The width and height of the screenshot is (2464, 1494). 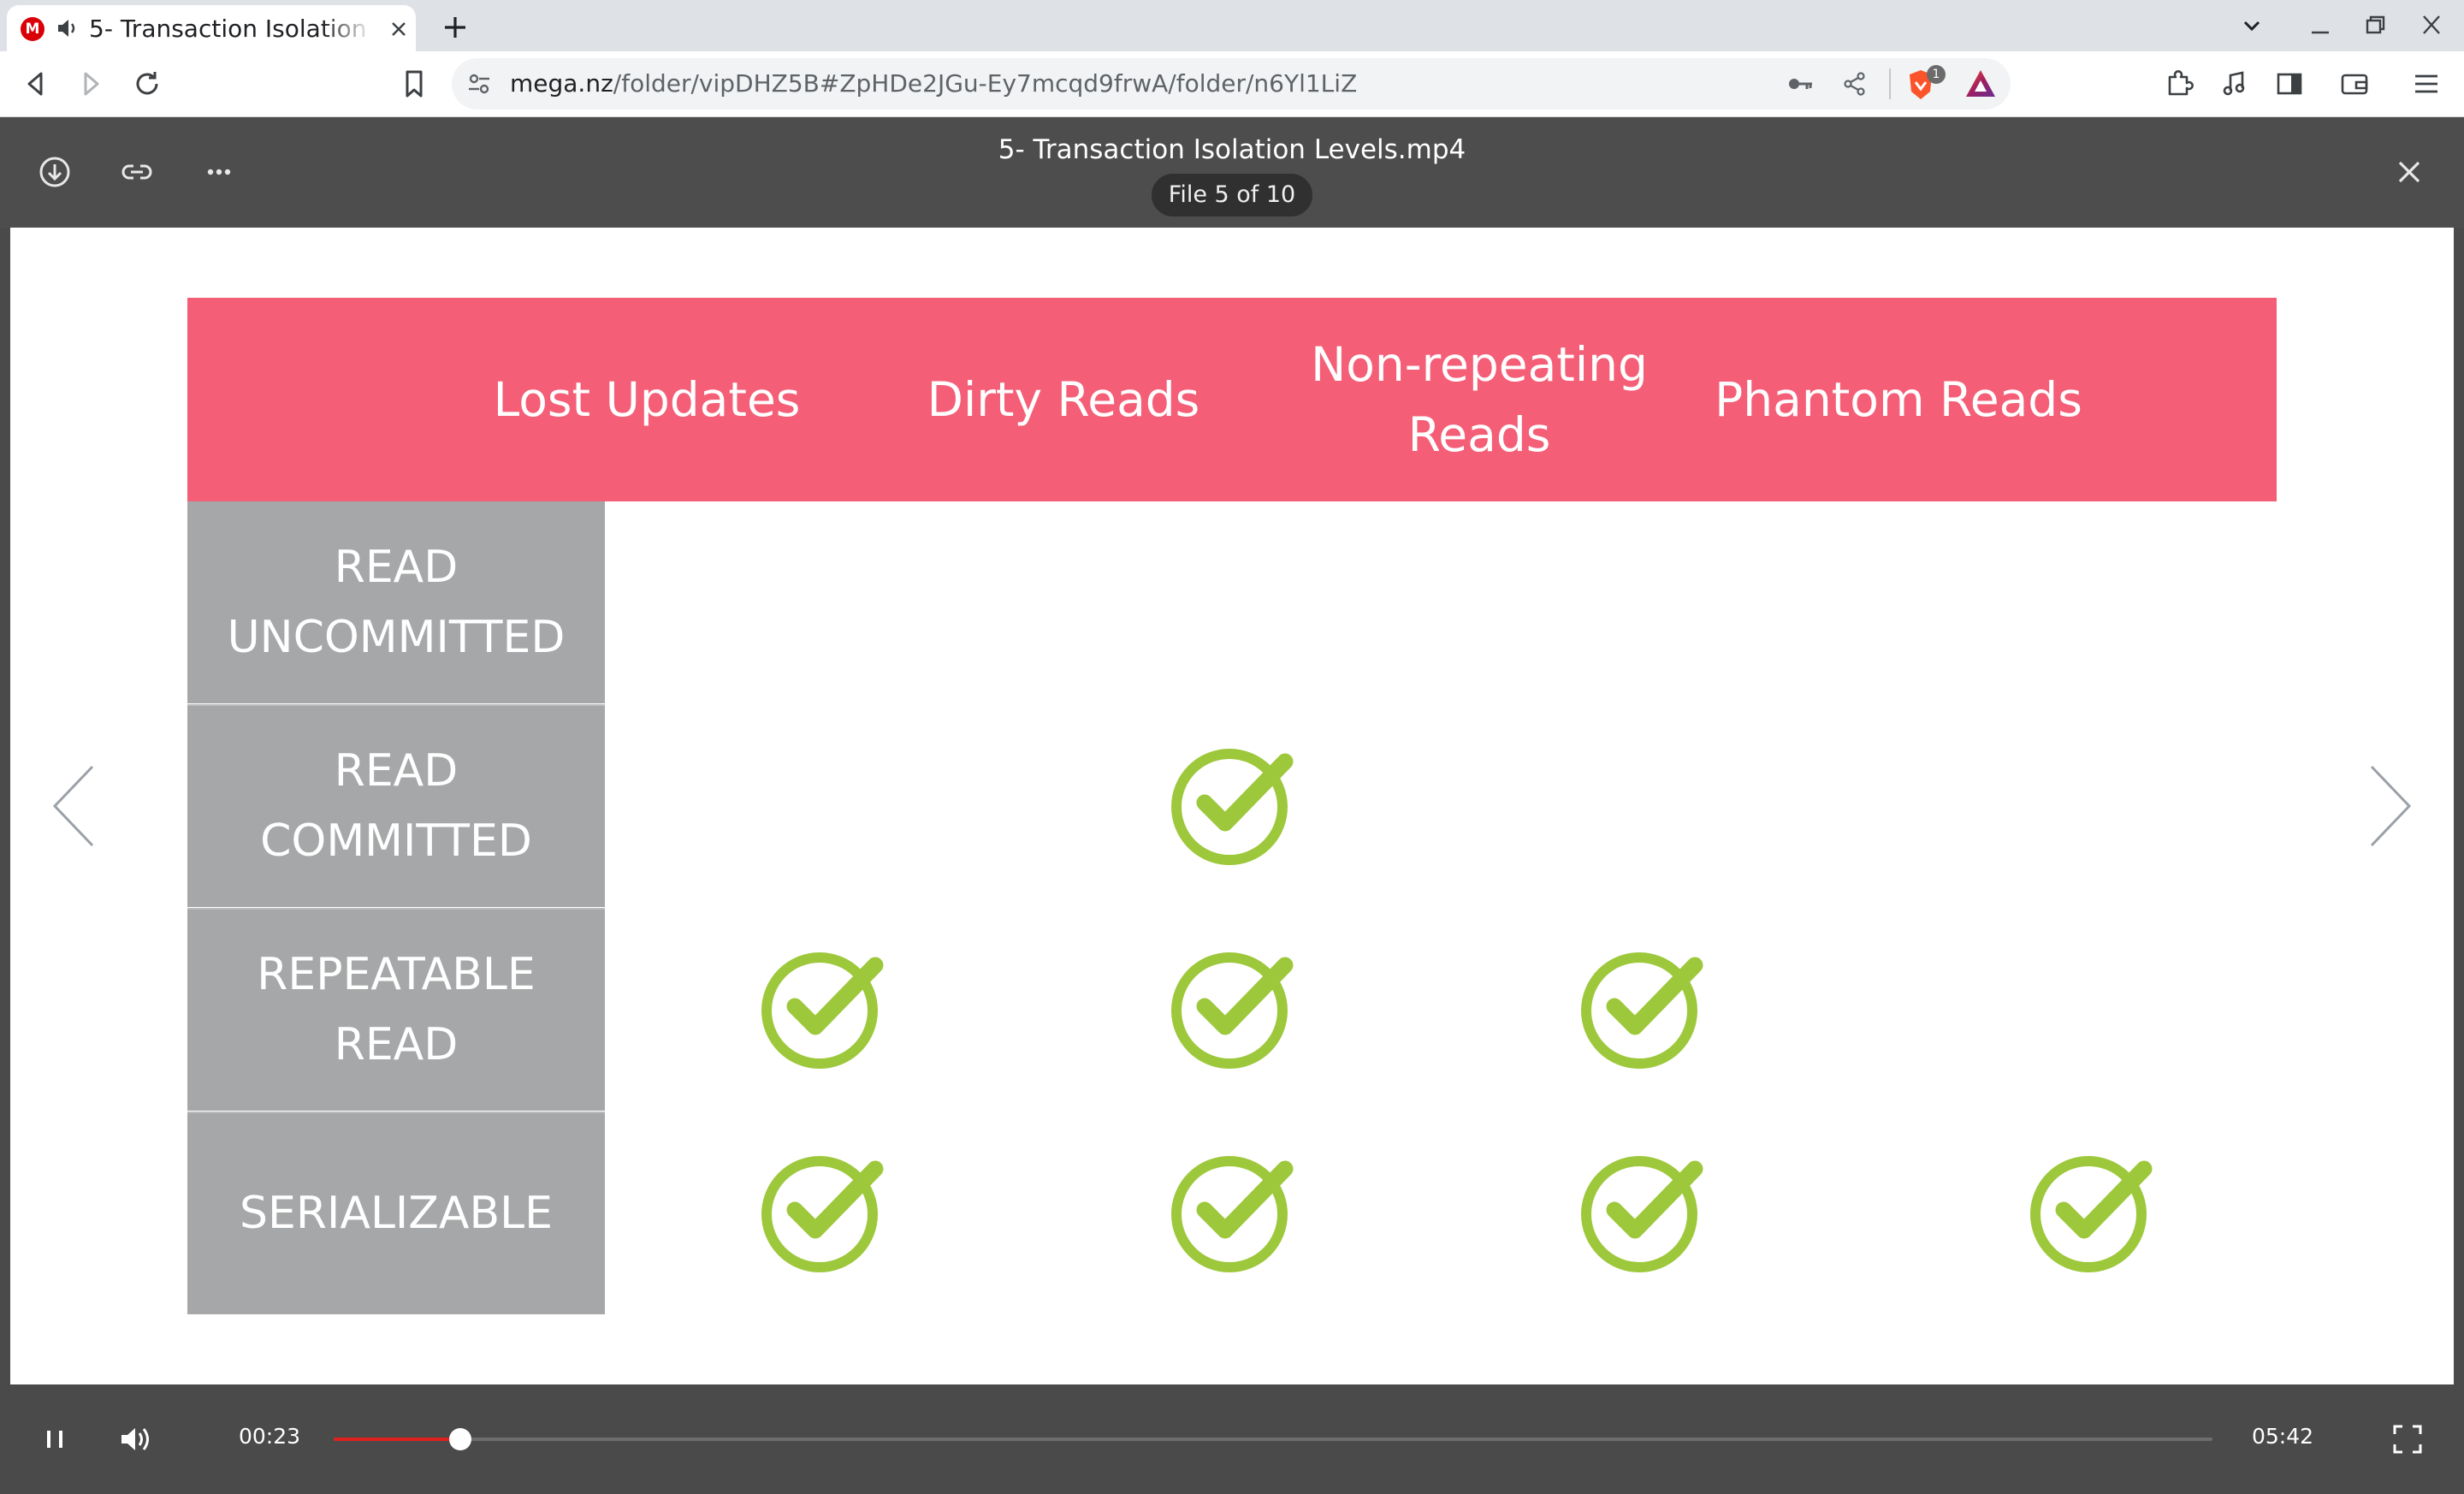 What do you see at coordinates (396, 1010) in the screenshot?
I see `row-header-3: REPEATABLE READ` at bounding box center [396, 1010].